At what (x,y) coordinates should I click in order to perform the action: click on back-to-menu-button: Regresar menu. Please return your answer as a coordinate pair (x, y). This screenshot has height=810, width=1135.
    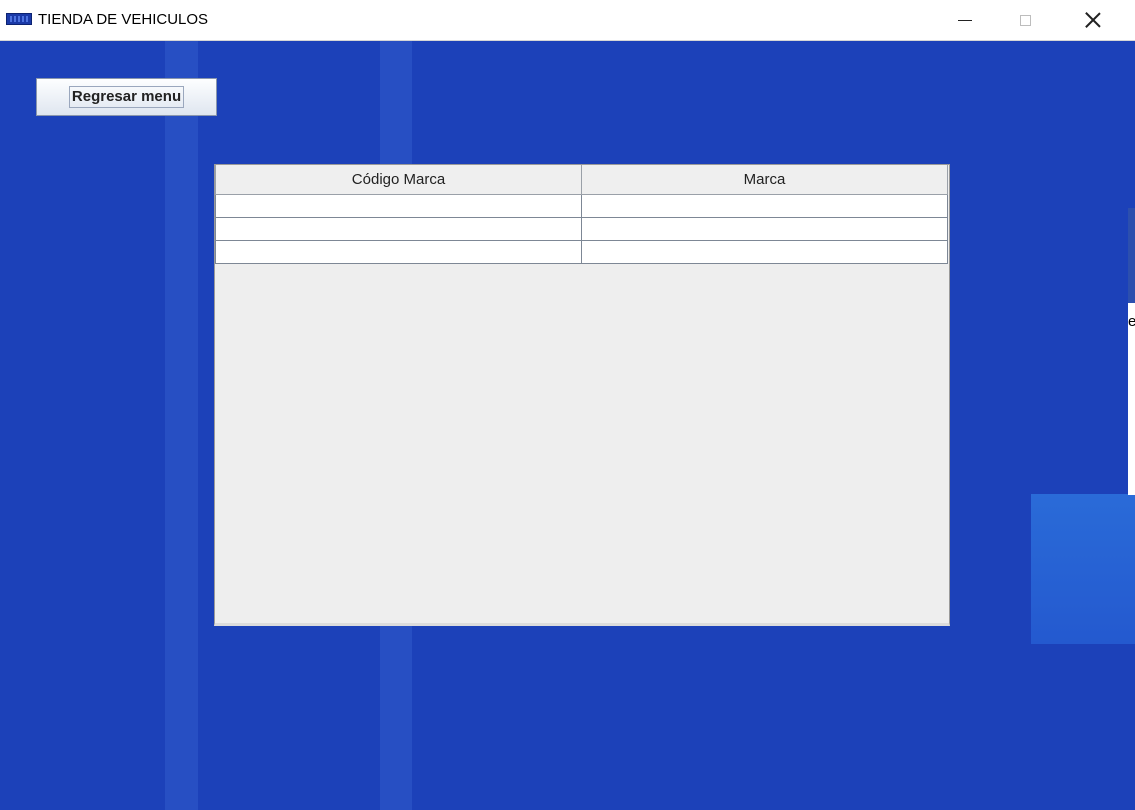
    Looking at the image, I should click on (126, 97).